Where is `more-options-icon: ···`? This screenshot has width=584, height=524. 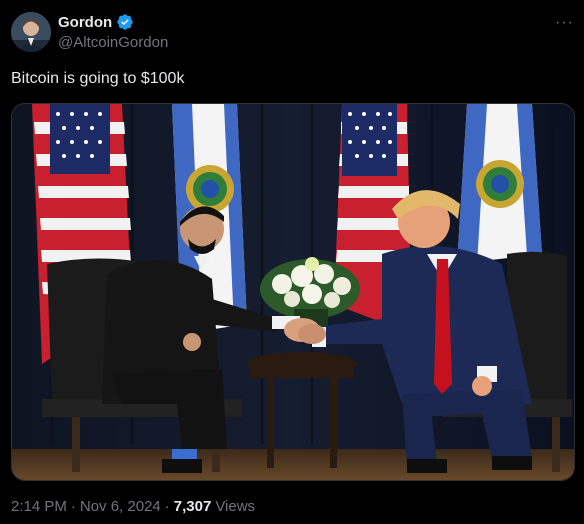 more-options-icon: ··· is located at coordinates (564, 23).